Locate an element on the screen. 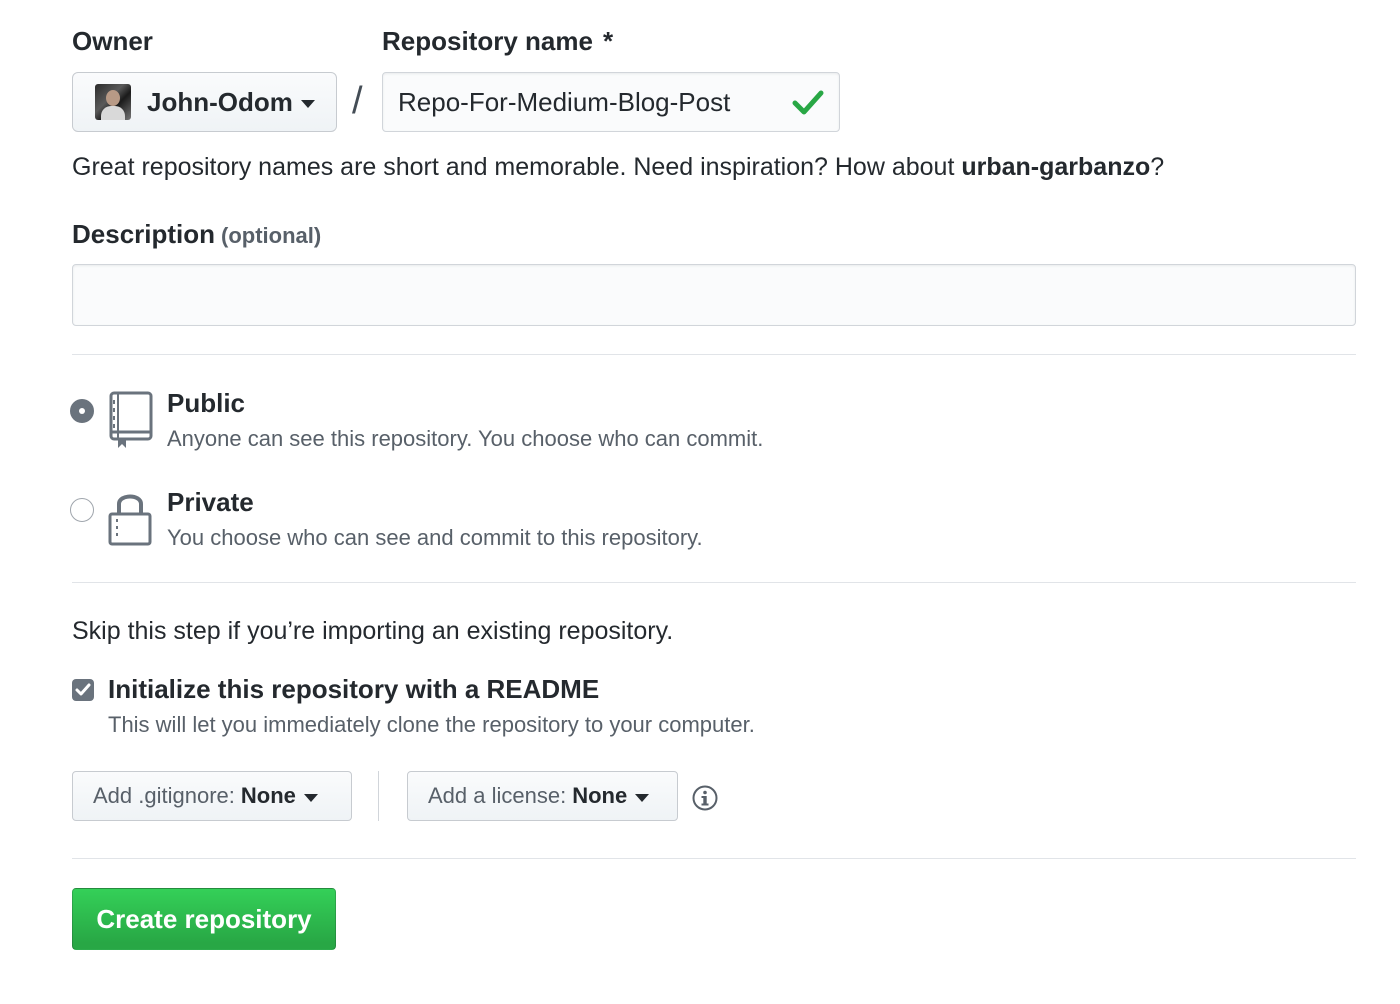  owner-select: John-Odom is located at coordinates (204, 102).